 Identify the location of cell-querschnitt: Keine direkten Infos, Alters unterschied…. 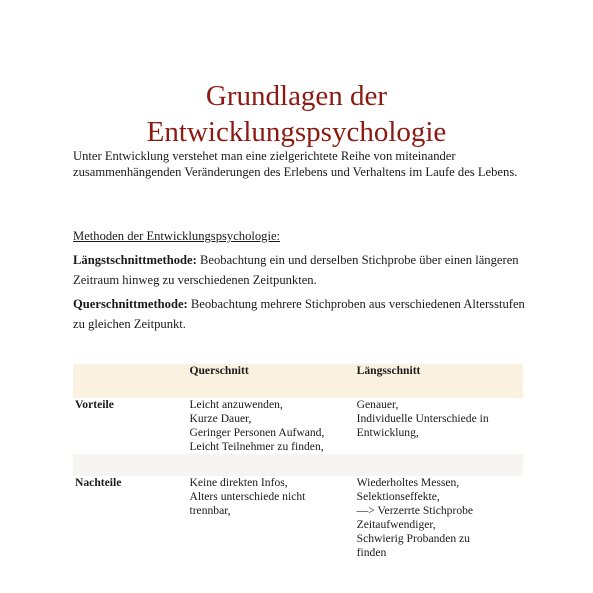
(272, 518).